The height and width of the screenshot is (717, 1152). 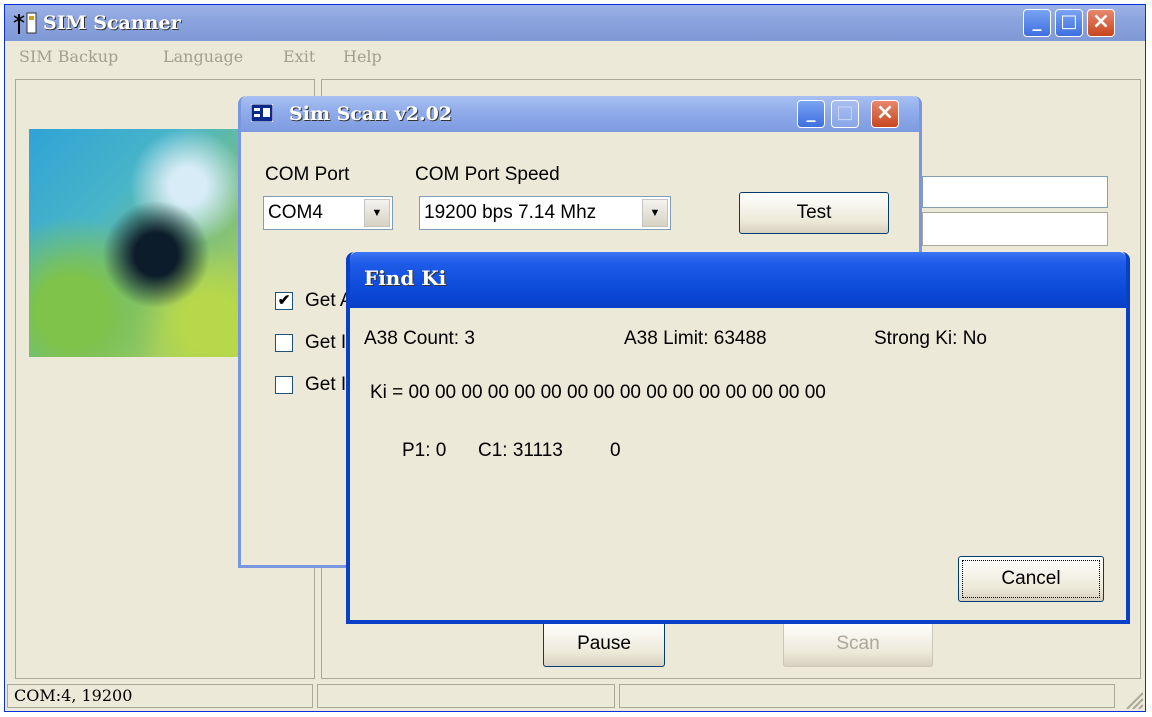 What do you see at coordinates (405, 278) in the screenshot?
I see `findki-title: Find Ki` at bounding box center [405, 278].